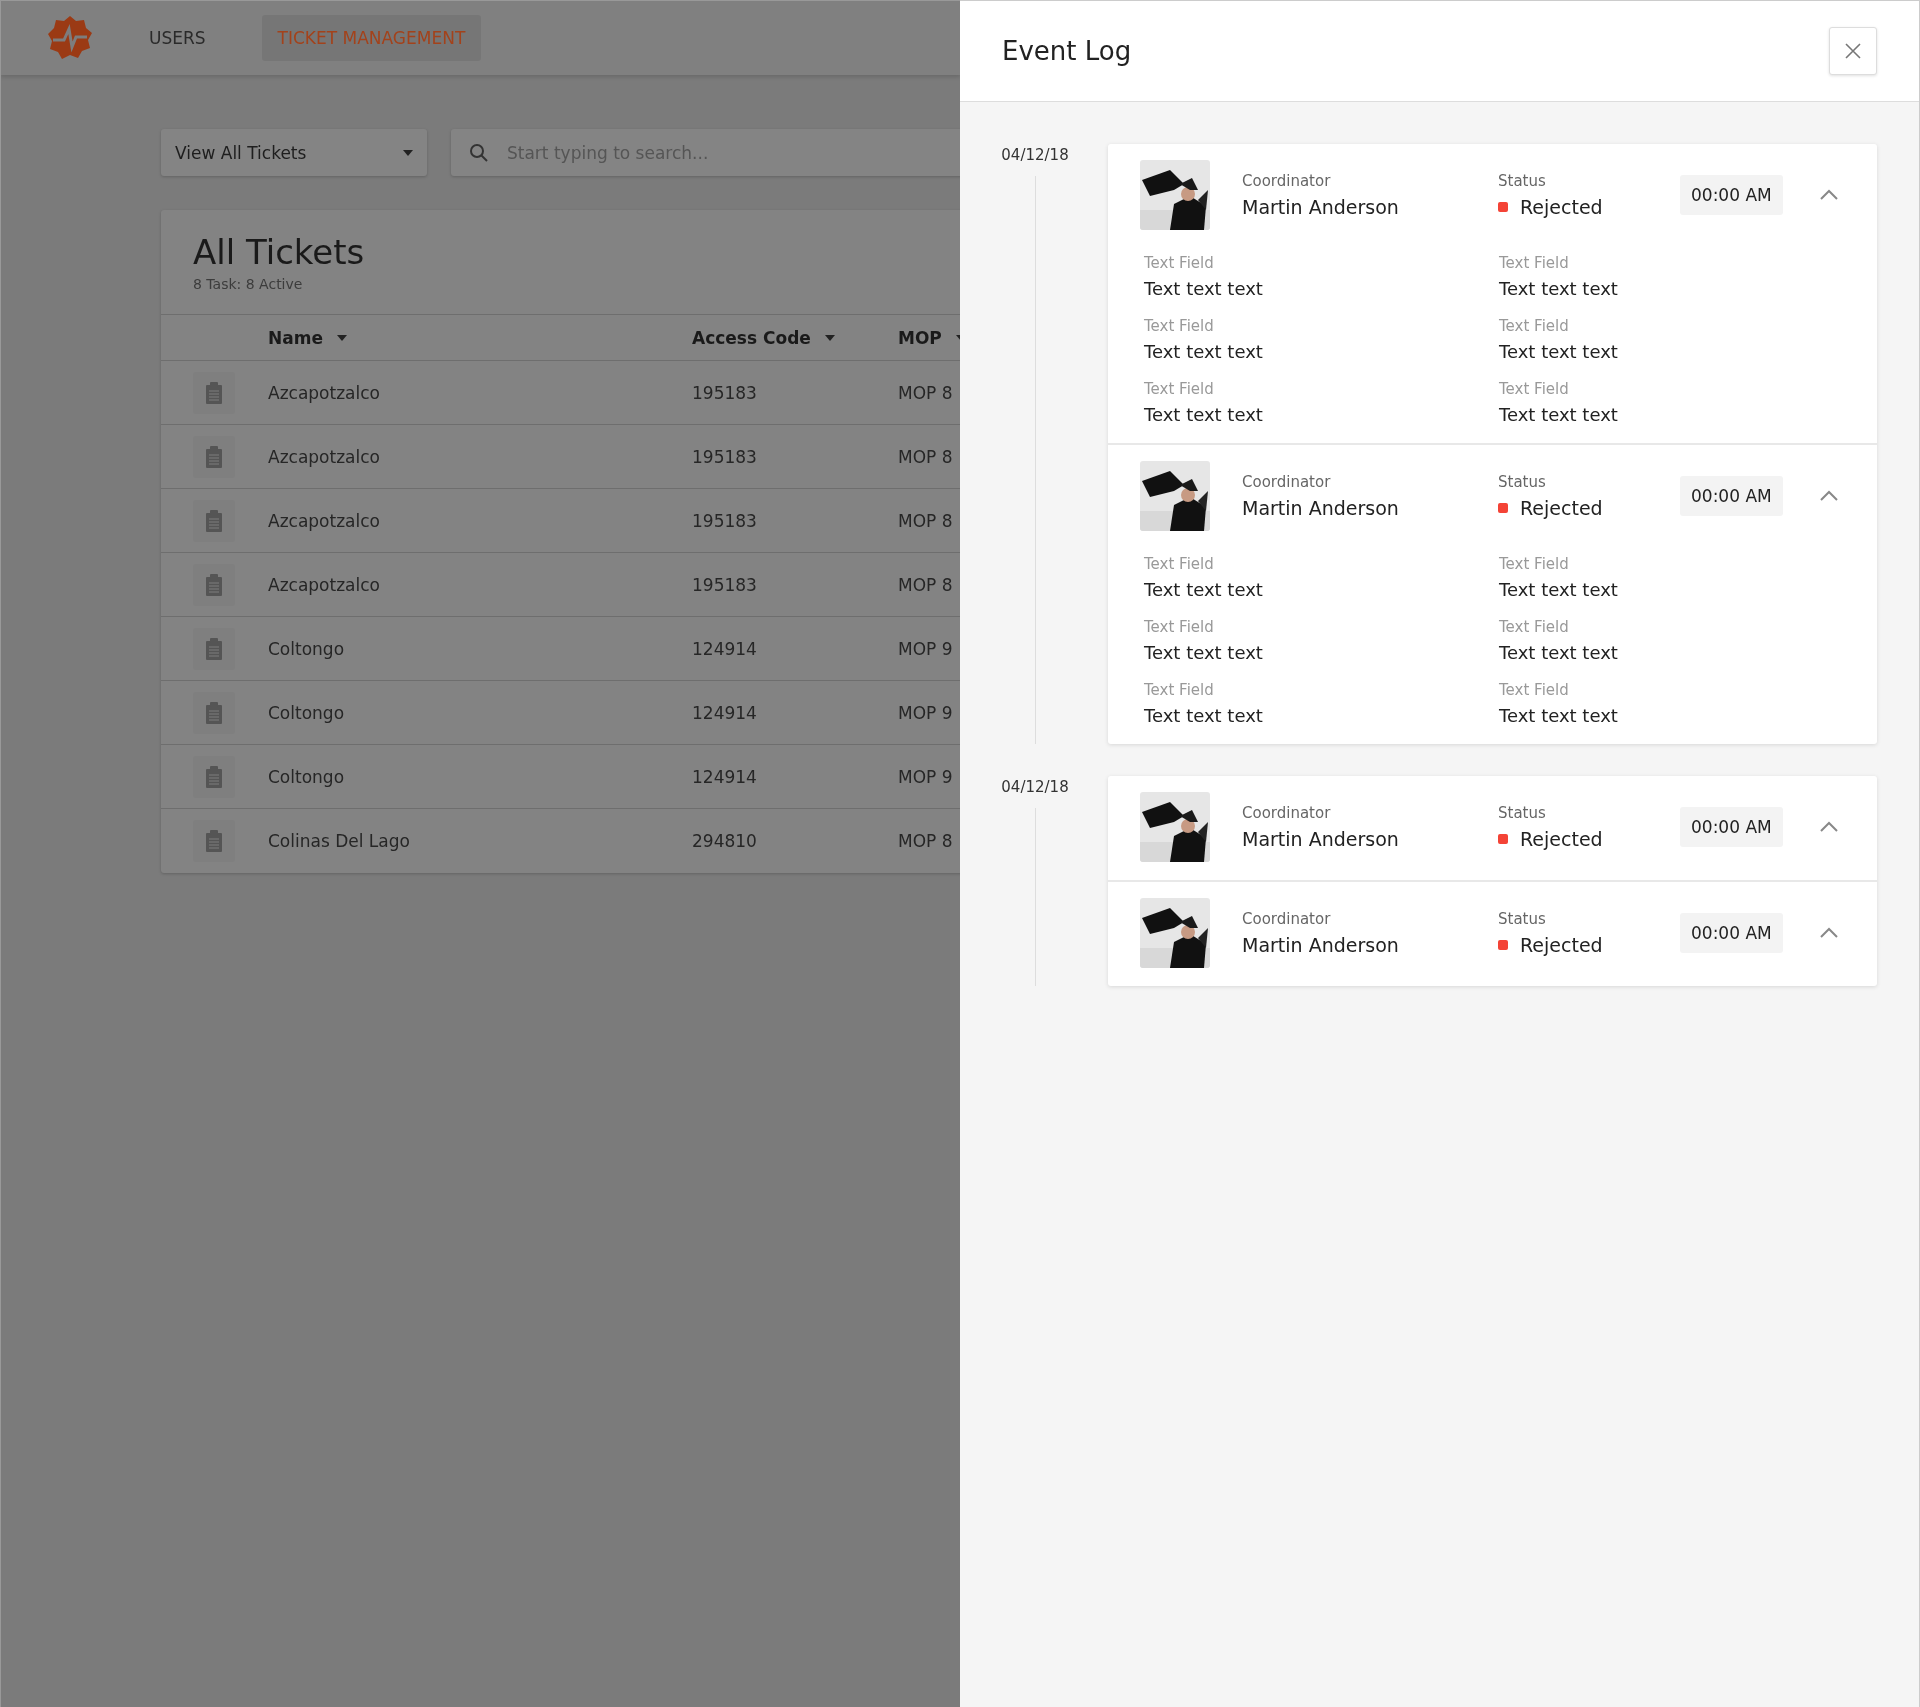  Describe the element at coordinates (479, 153) in the screenshot. I see `search-icon` at that location.